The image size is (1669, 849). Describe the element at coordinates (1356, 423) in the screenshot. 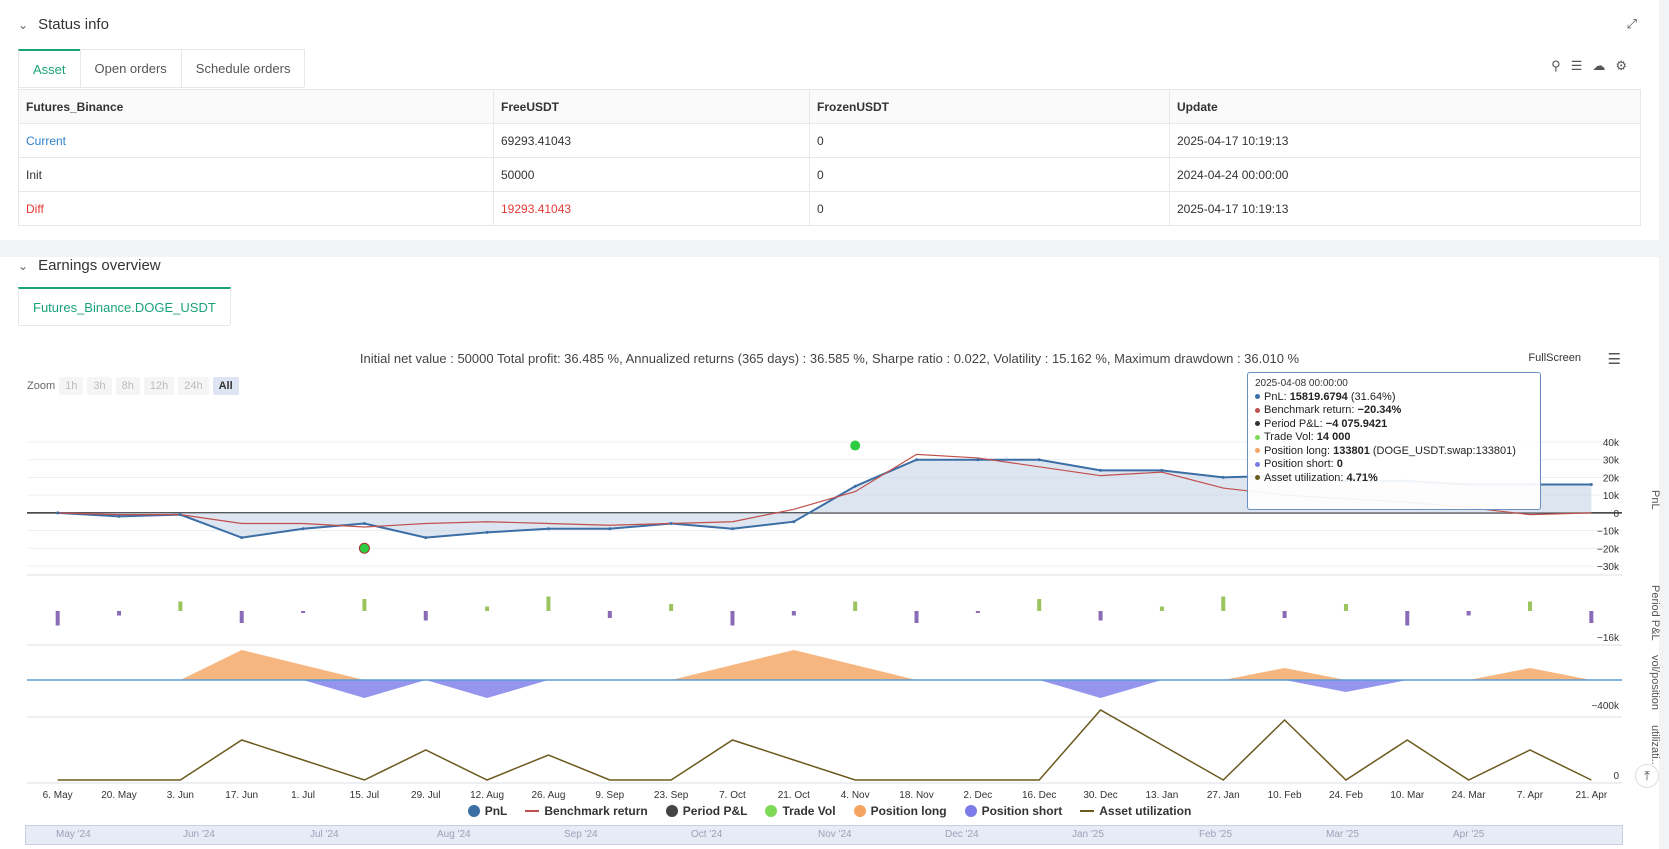

I see `tooltip-value: −4 075.9421` at that location.